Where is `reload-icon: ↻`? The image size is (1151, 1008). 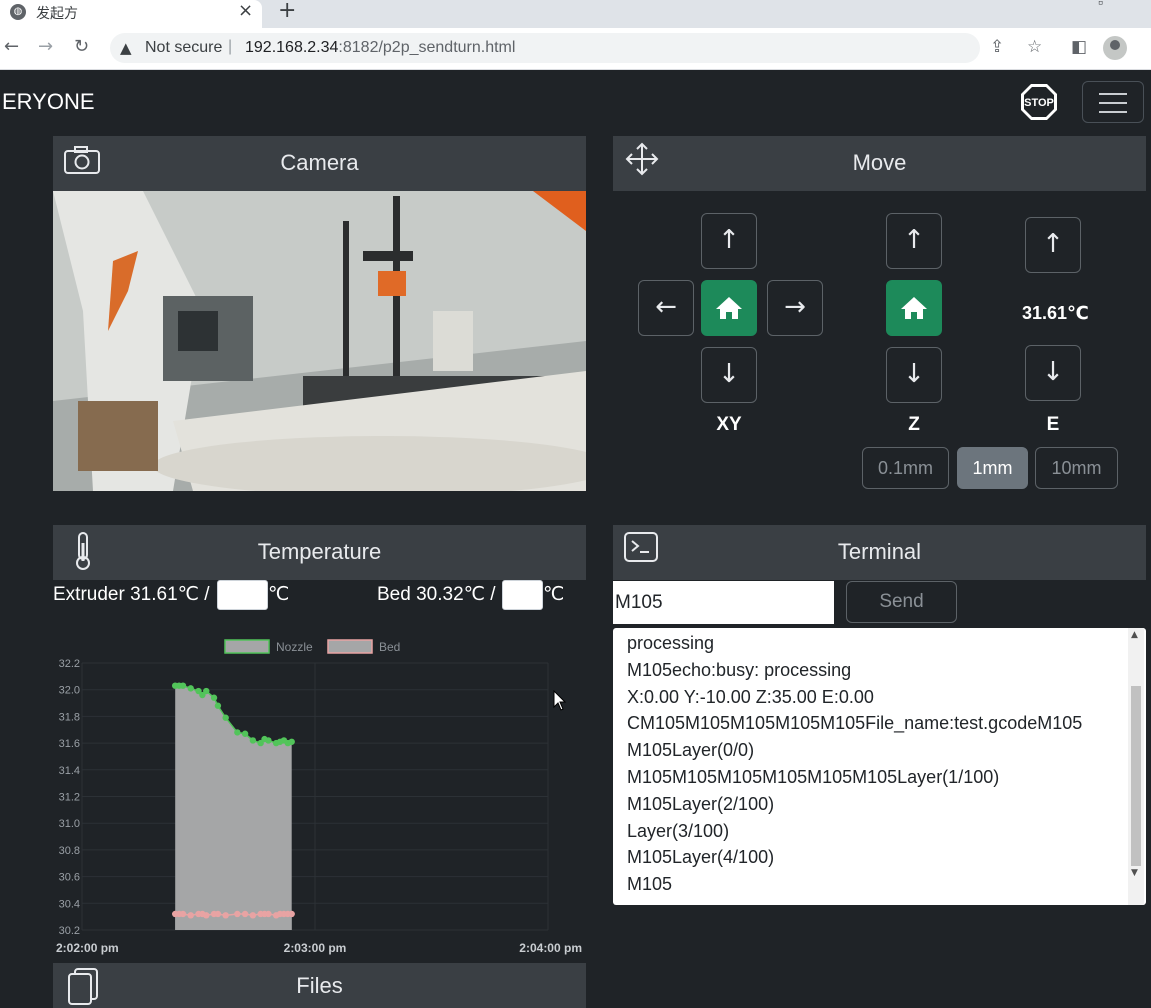
reload-icon: ↻ is located at coordinates (81, 46).